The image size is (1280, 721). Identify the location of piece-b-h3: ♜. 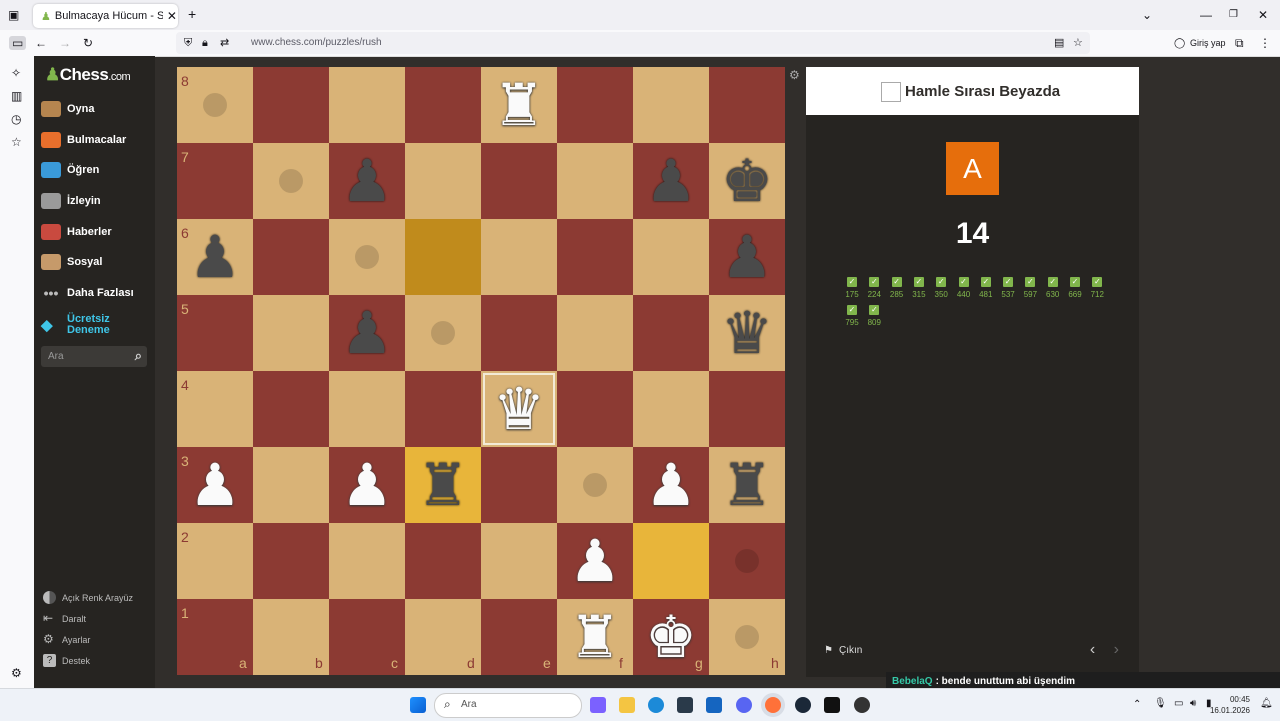
(747, 485).